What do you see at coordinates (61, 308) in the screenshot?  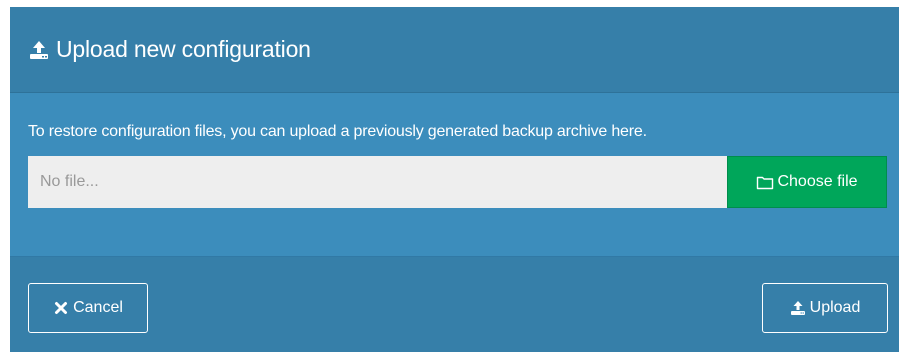 I see `close-icon` at bounding box center [61, 308].